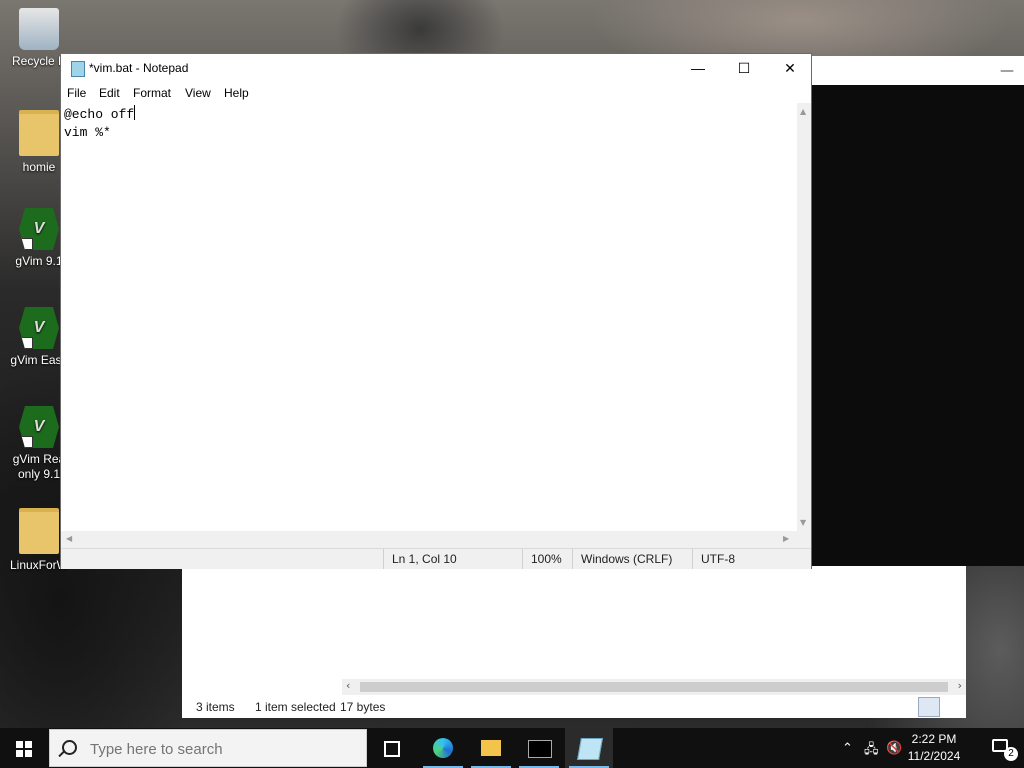 The width and height of the screenshot is (1024, 768). What do you see at coordinates (198, 93) in the screenshot?
I see `menu-view: View` at bounding box center [198, 93].